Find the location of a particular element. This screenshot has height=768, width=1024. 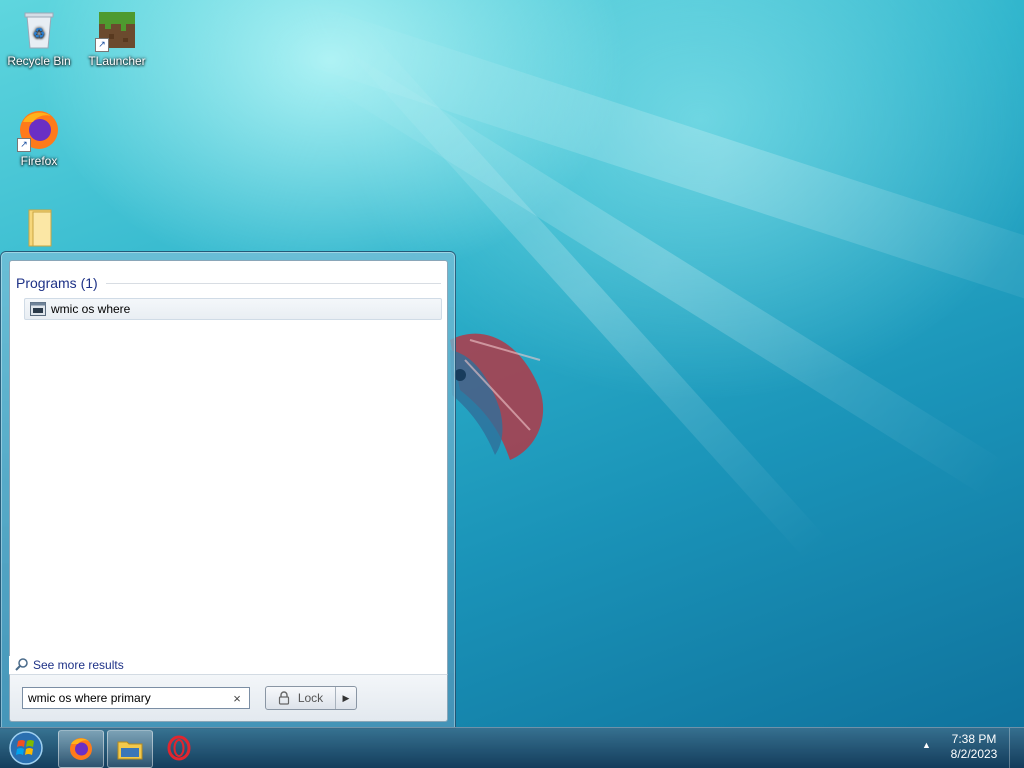

see-more-results-label: See more results is located at coordinates (78, 665).